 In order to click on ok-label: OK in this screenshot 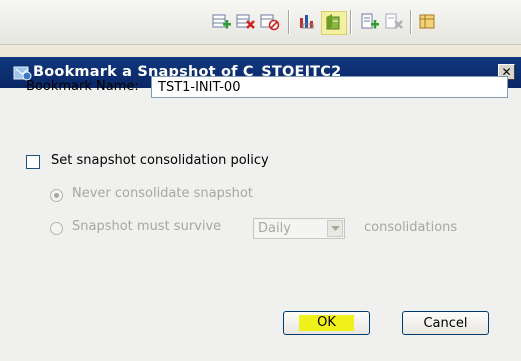, I will do `click(326, 323)`.